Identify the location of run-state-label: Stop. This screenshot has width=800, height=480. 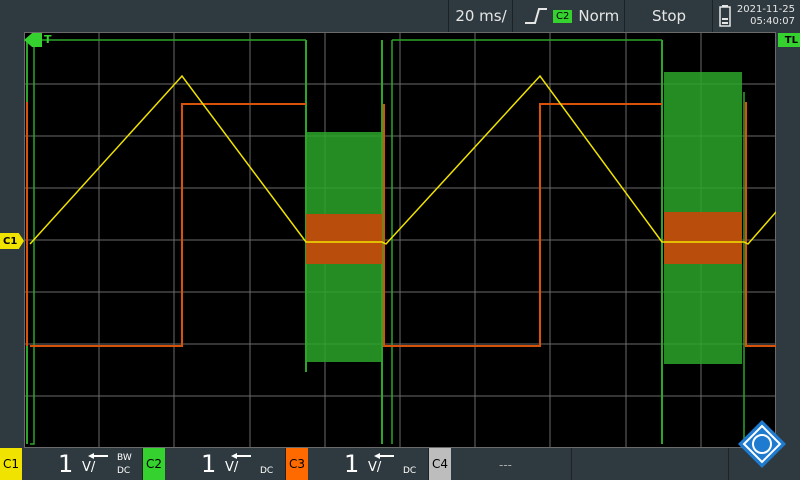
(669, 16).